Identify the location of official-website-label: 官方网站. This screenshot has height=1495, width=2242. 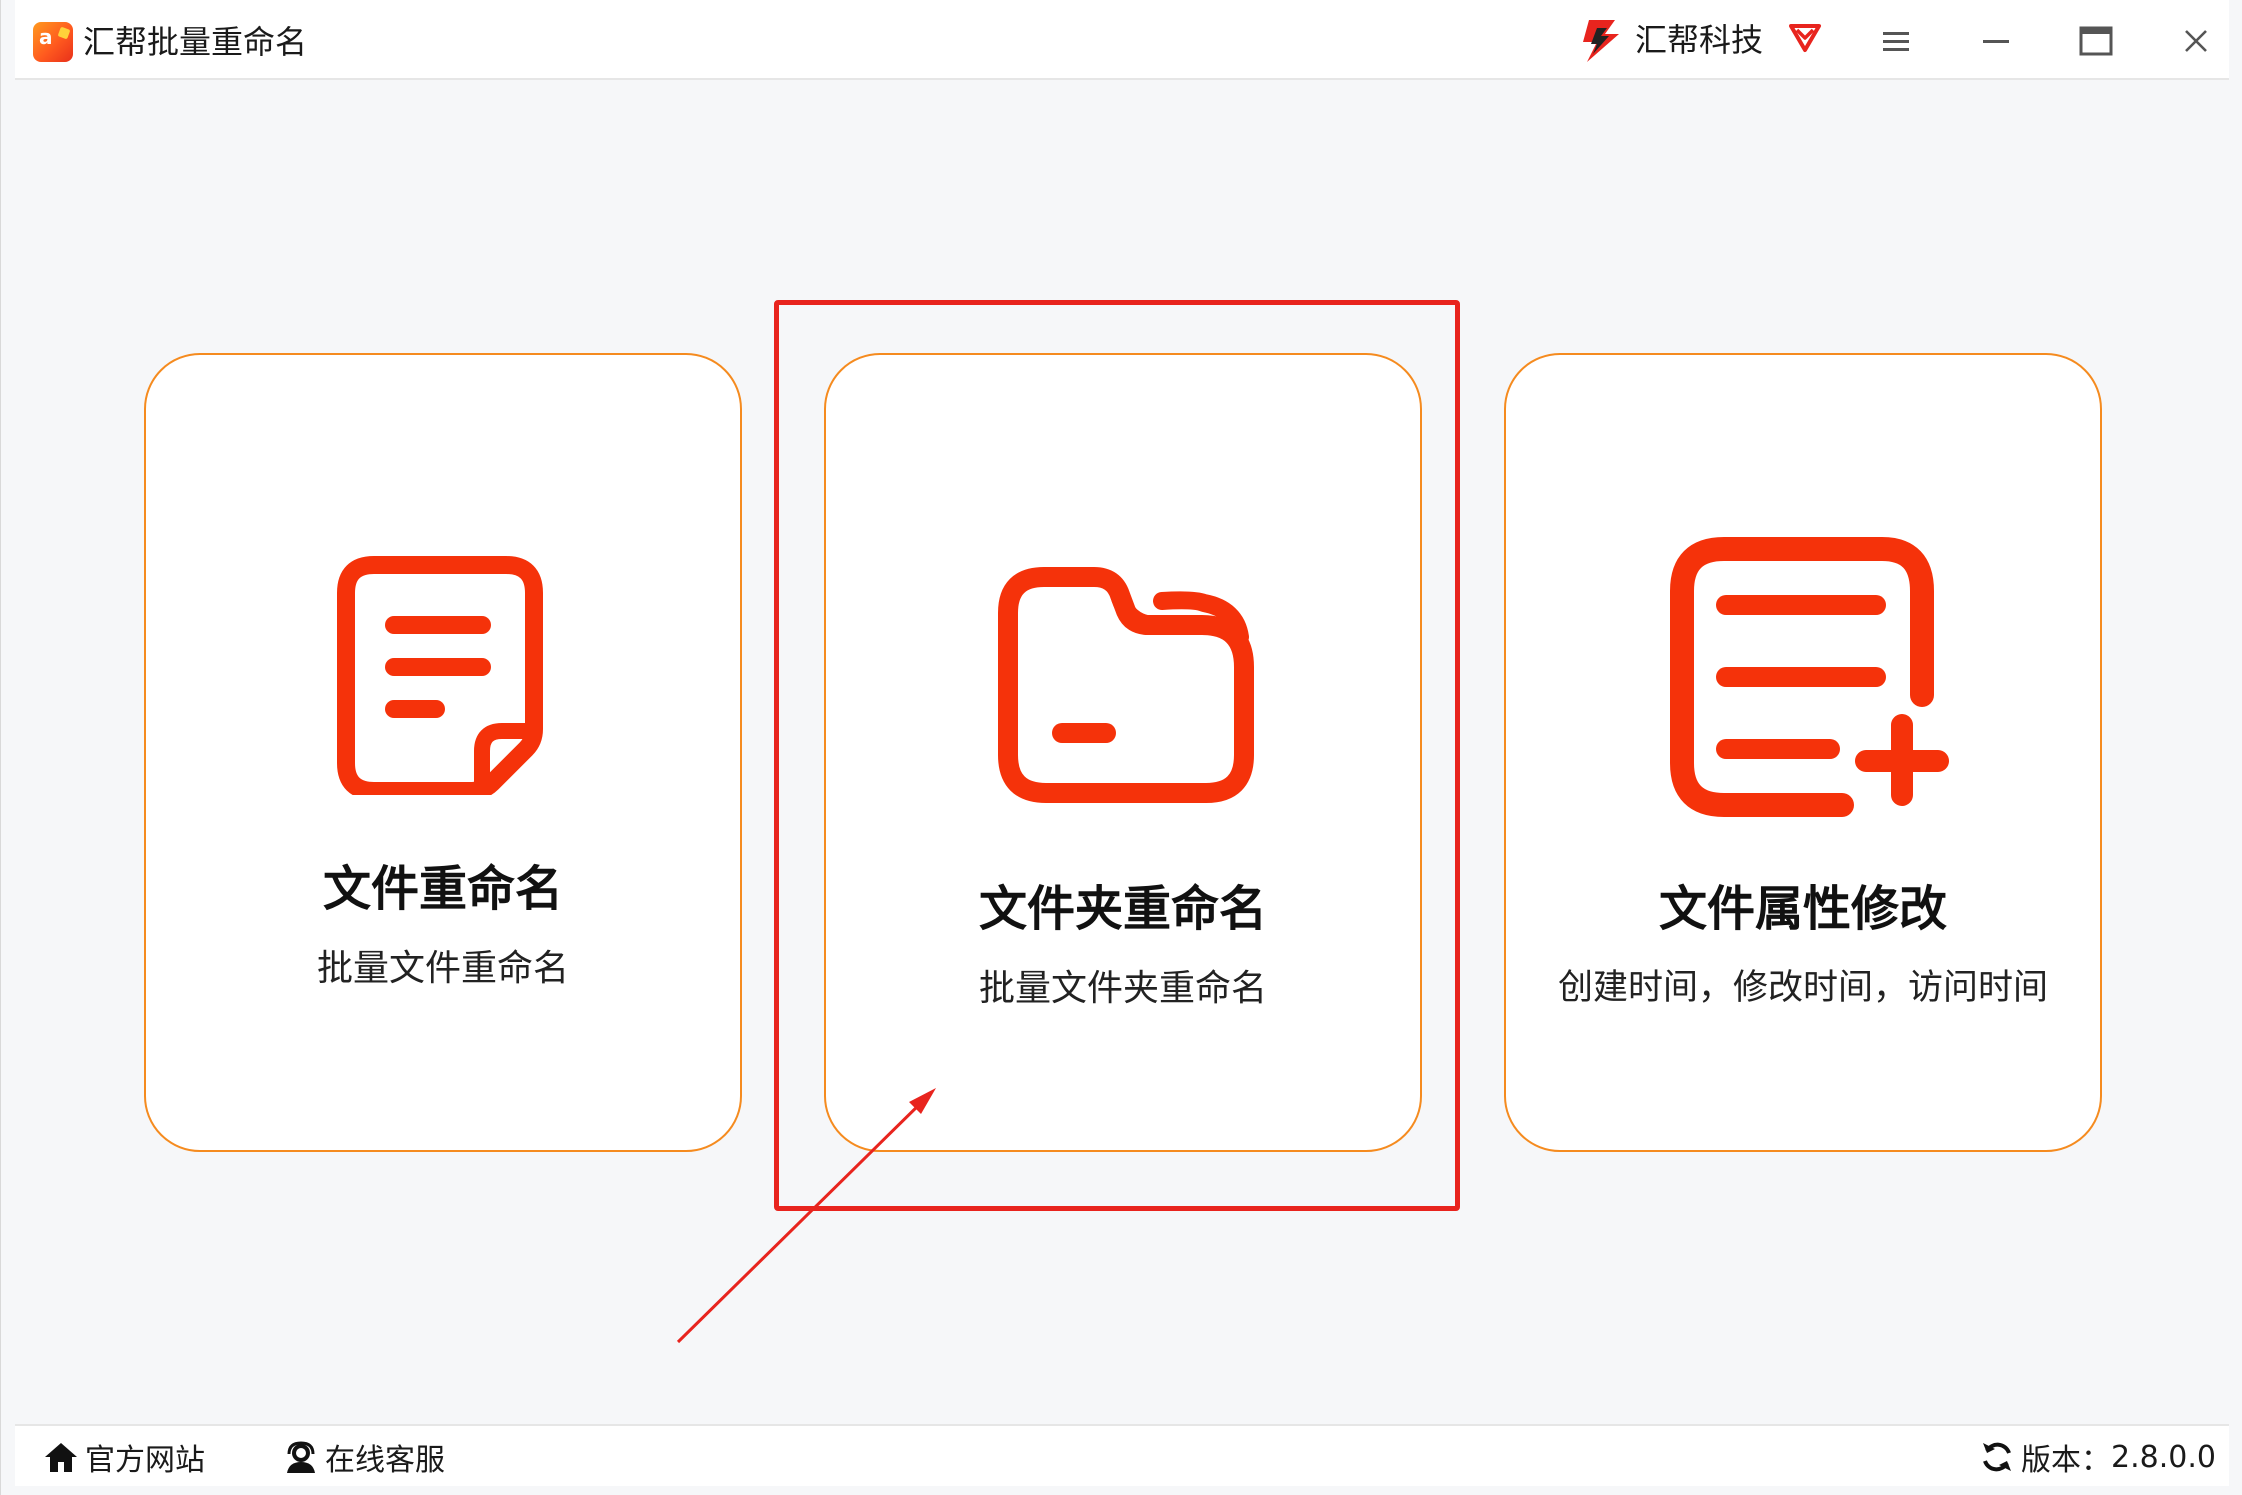
(145, 1460).